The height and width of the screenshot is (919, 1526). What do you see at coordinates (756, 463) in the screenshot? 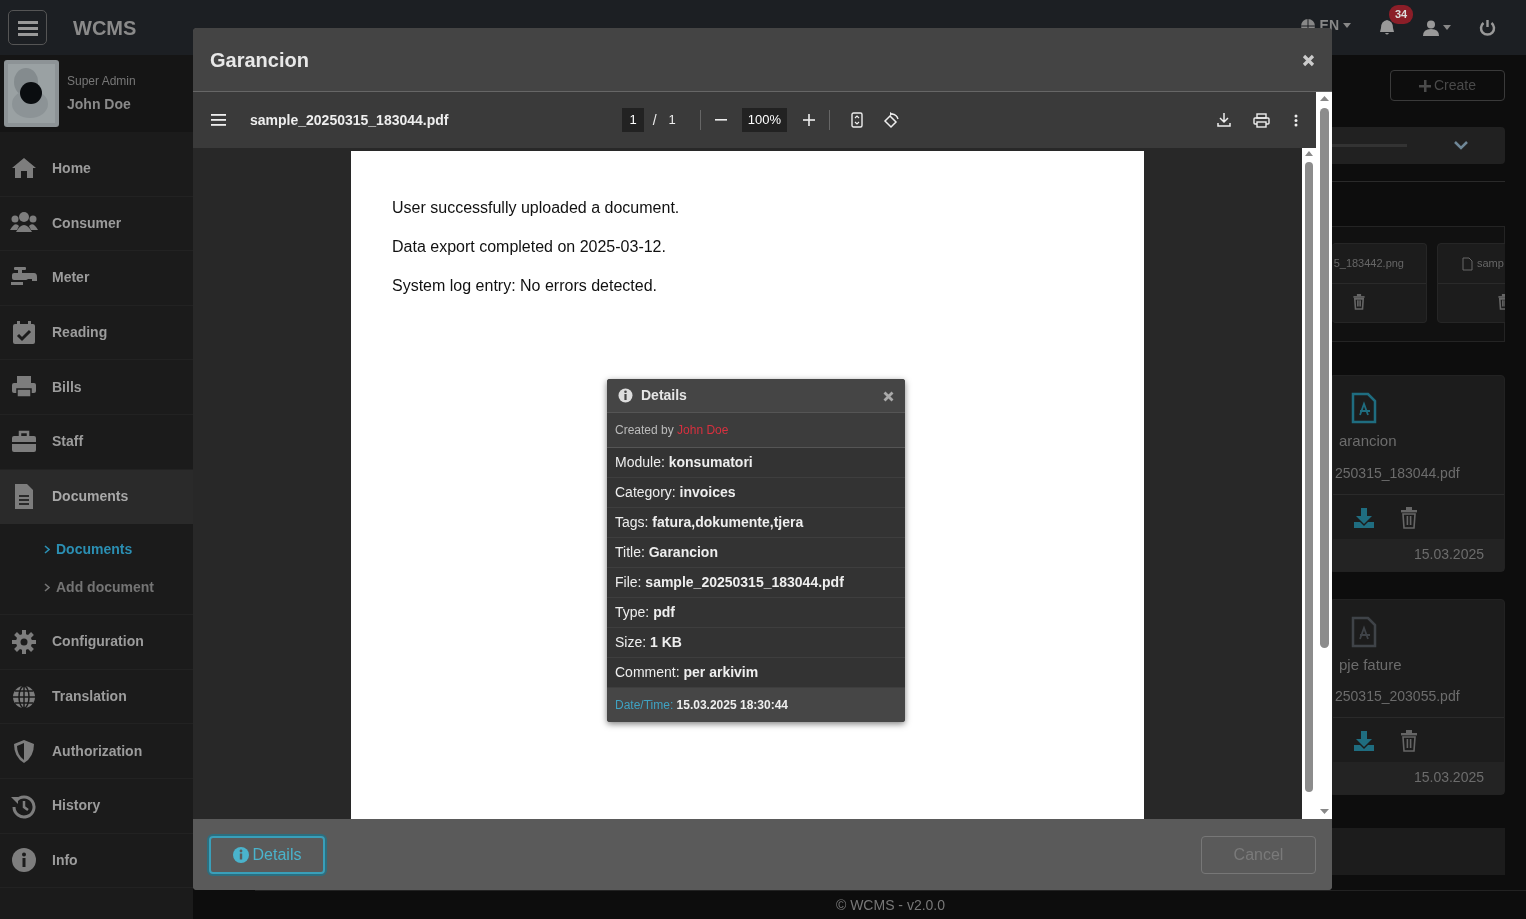
I see `detail-row: Module: konsumatori` at bounding box center [756, 463].